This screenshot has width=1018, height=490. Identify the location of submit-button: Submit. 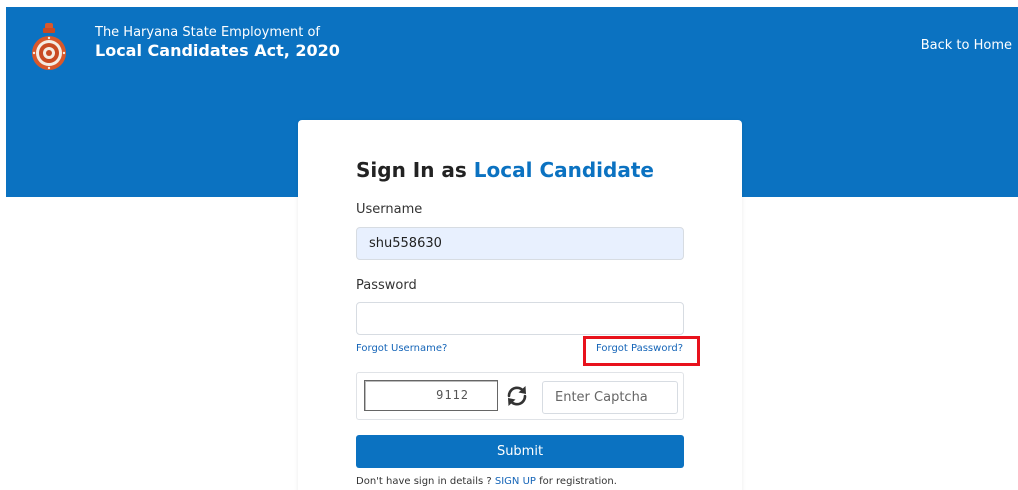
(520, 451).